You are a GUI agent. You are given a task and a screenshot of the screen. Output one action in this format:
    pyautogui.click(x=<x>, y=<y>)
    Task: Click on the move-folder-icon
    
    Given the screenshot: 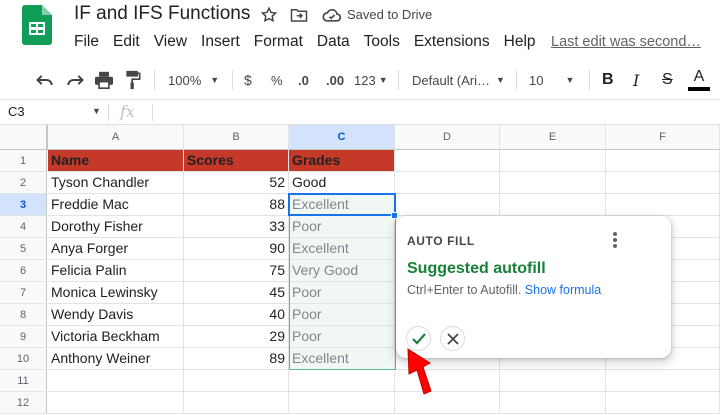 What is the action you would take?
    pyautogui.click(x=299, y=15)
    